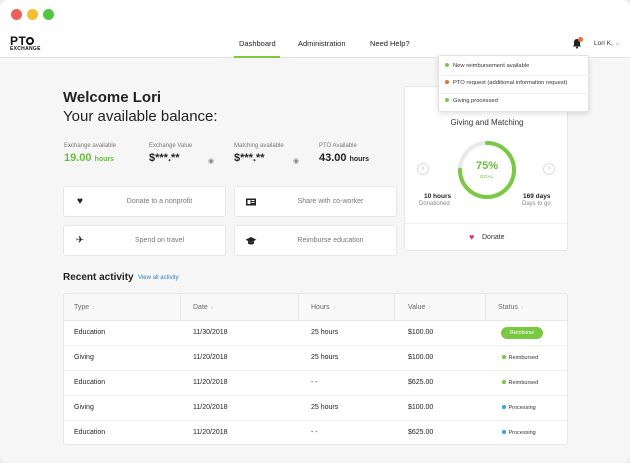 This screenshot has width=630, height=463. Describe the element at coordinates (617, 43) in the screenshot. I see `chevron-down-icon: ⌄` at that location.